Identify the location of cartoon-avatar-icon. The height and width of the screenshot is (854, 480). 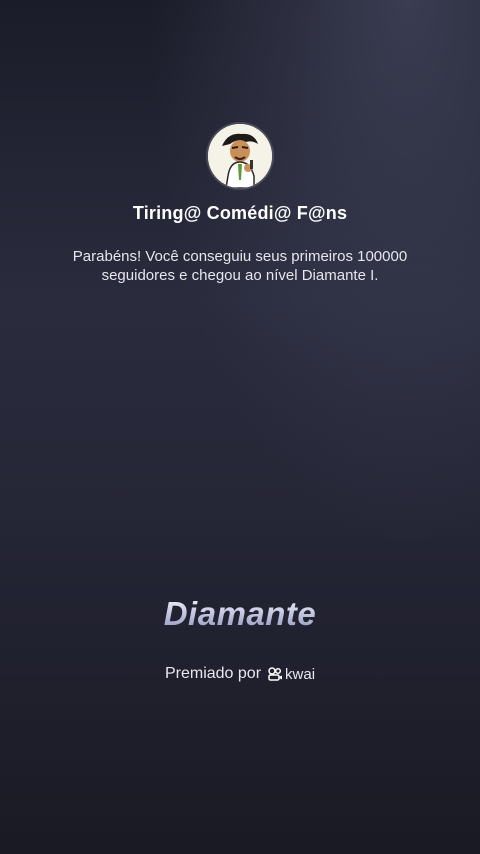
(240, 156).